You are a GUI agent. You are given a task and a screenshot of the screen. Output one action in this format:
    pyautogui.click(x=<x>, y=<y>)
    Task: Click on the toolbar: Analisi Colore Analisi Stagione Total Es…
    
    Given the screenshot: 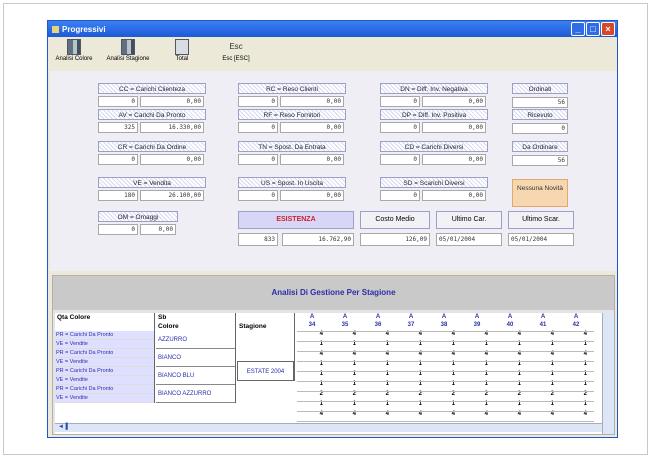 What is the action you would take?
    pyautogui.click(x=170, y=54)
    